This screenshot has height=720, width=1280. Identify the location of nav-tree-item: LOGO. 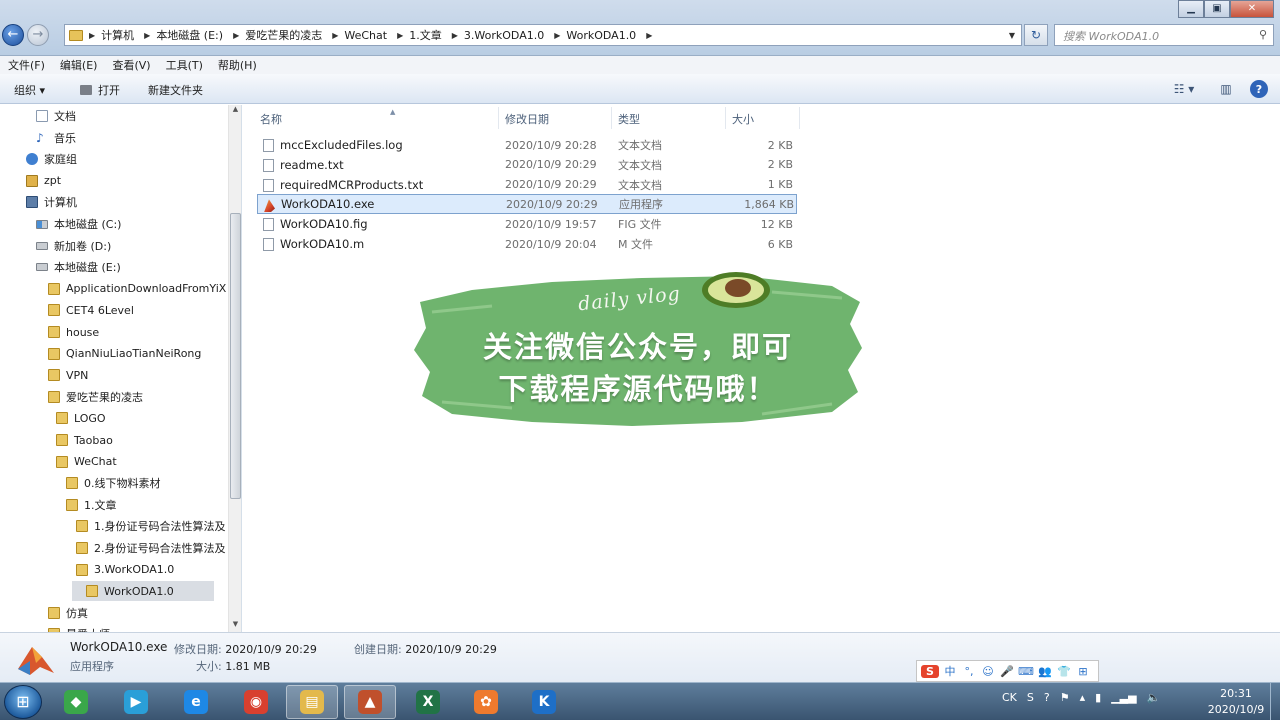
(81, 418).